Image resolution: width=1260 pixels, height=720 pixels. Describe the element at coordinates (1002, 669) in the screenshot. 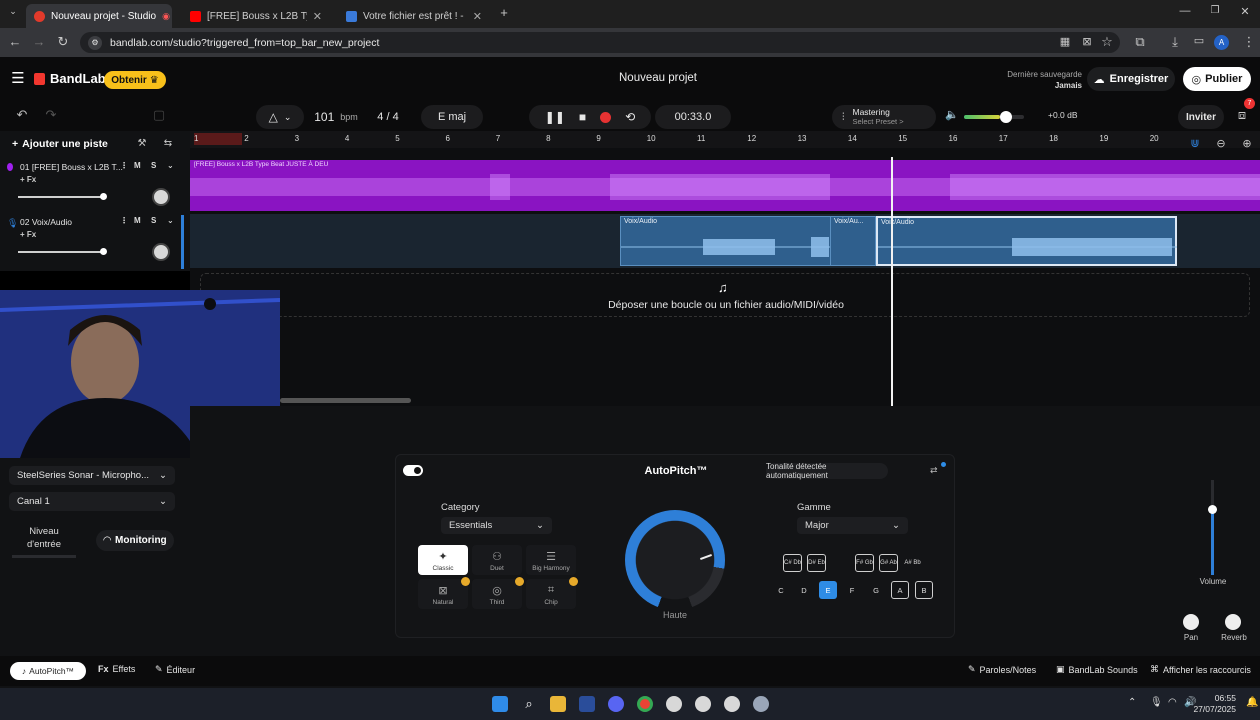

I see `lyrics-notes-button: ✎ Paroles/Notes` at that location.